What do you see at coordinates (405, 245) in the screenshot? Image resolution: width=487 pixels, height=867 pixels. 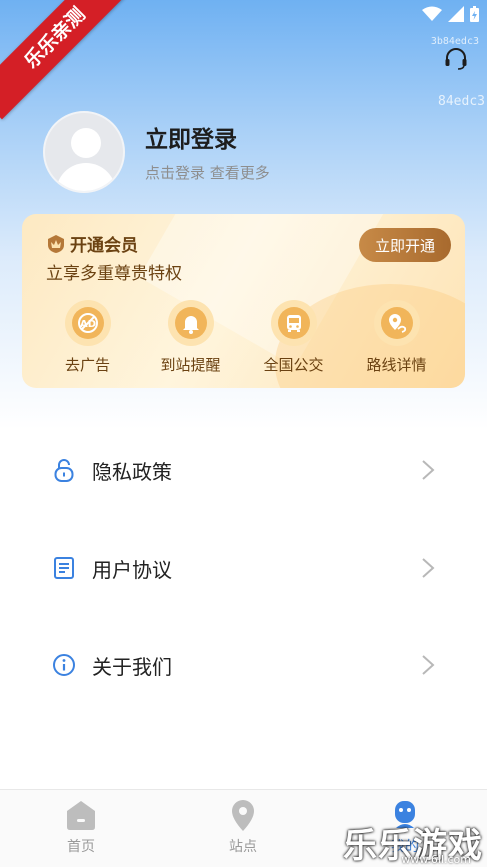 I see `open-vip-button: 立即开通` at bounding box center [405, 245].